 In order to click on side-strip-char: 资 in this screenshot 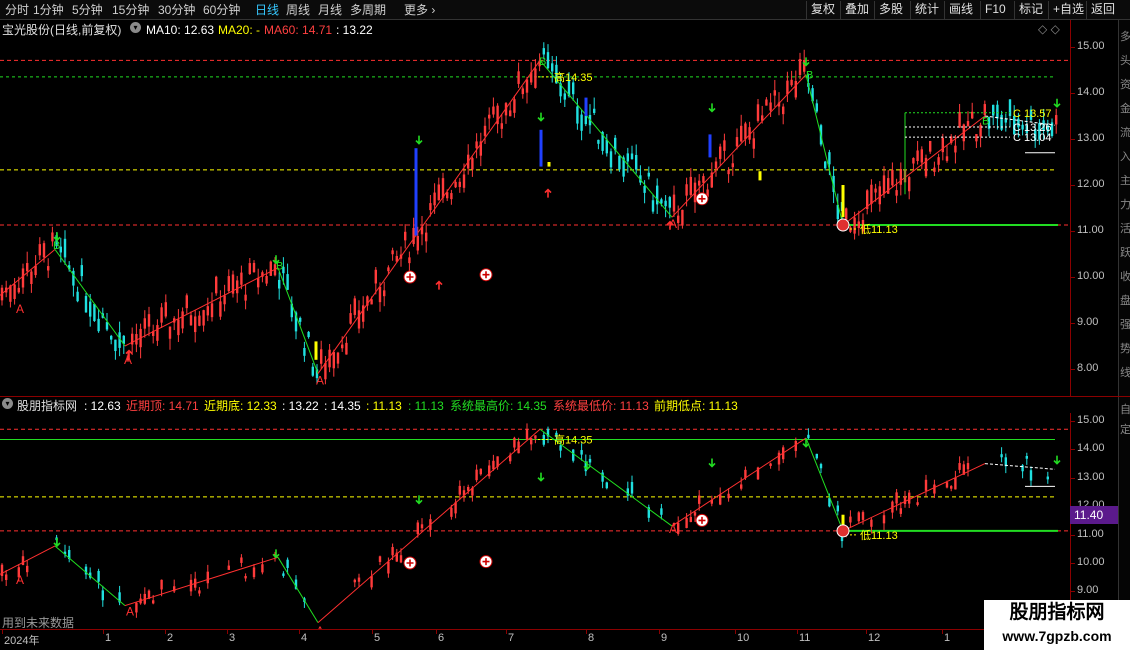, I will do `click(1125, 85)`.